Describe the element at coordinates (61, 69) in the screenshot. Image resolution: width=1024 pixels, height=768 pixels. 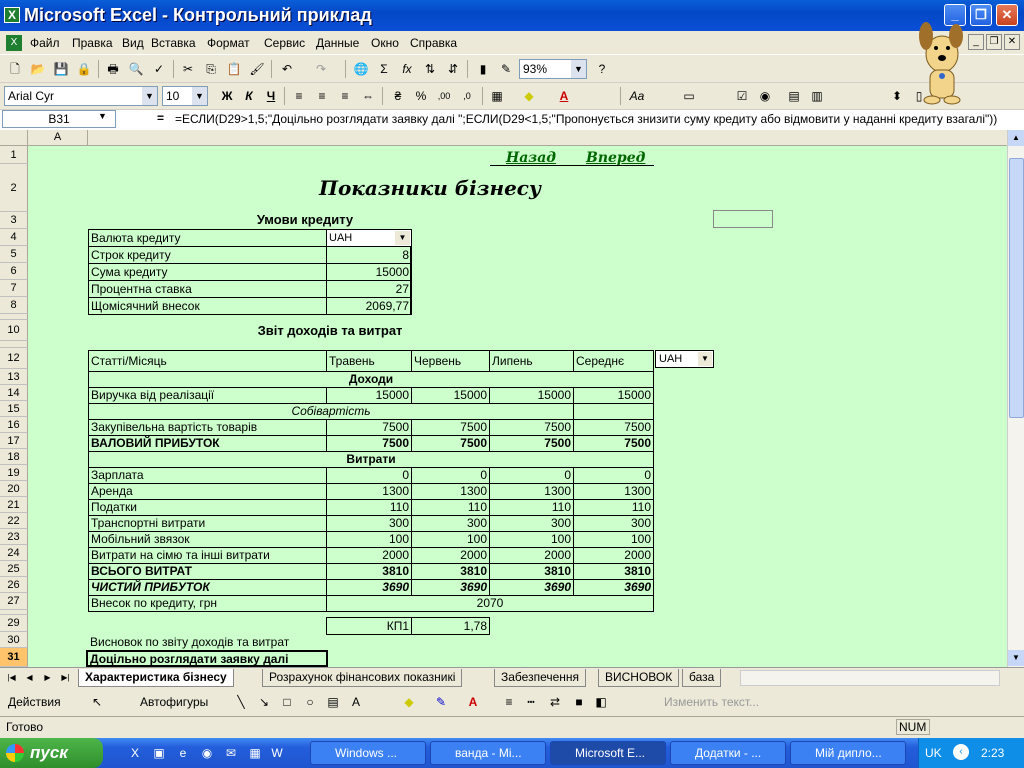
I see `save-icon: 💾` at that location.